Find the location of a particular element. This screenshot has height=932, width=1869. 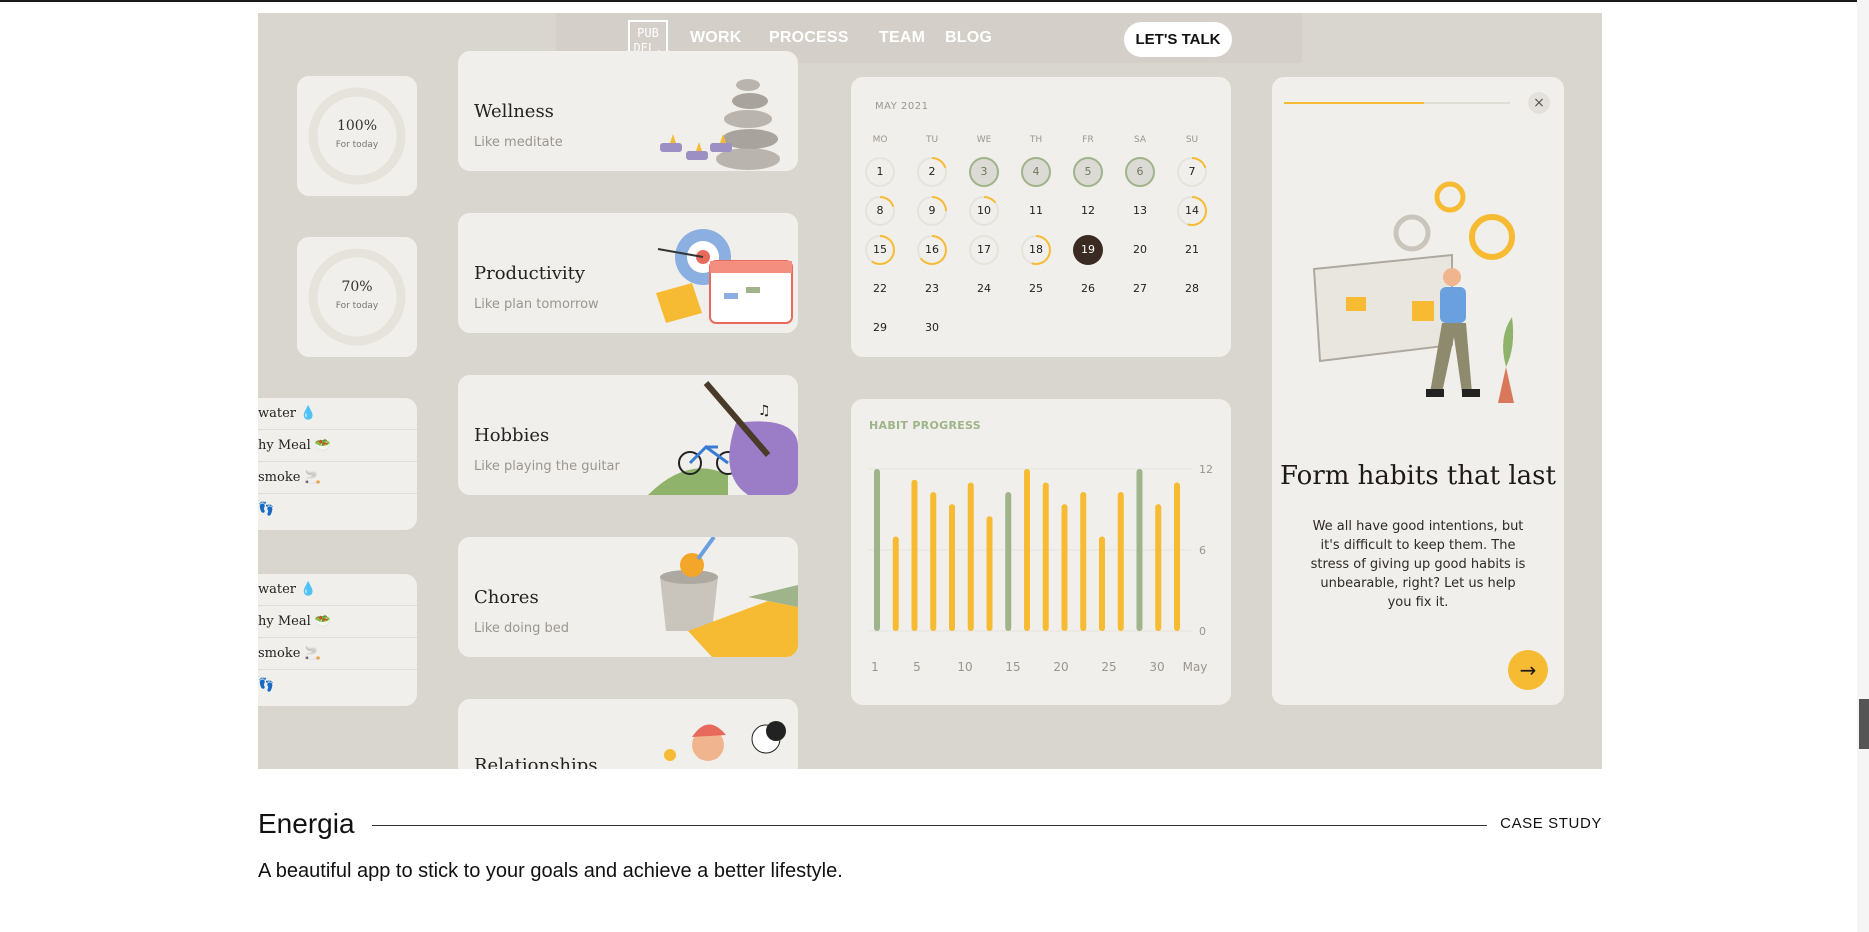

category-desc: Like doing bed is located at coordinates (521, 628).